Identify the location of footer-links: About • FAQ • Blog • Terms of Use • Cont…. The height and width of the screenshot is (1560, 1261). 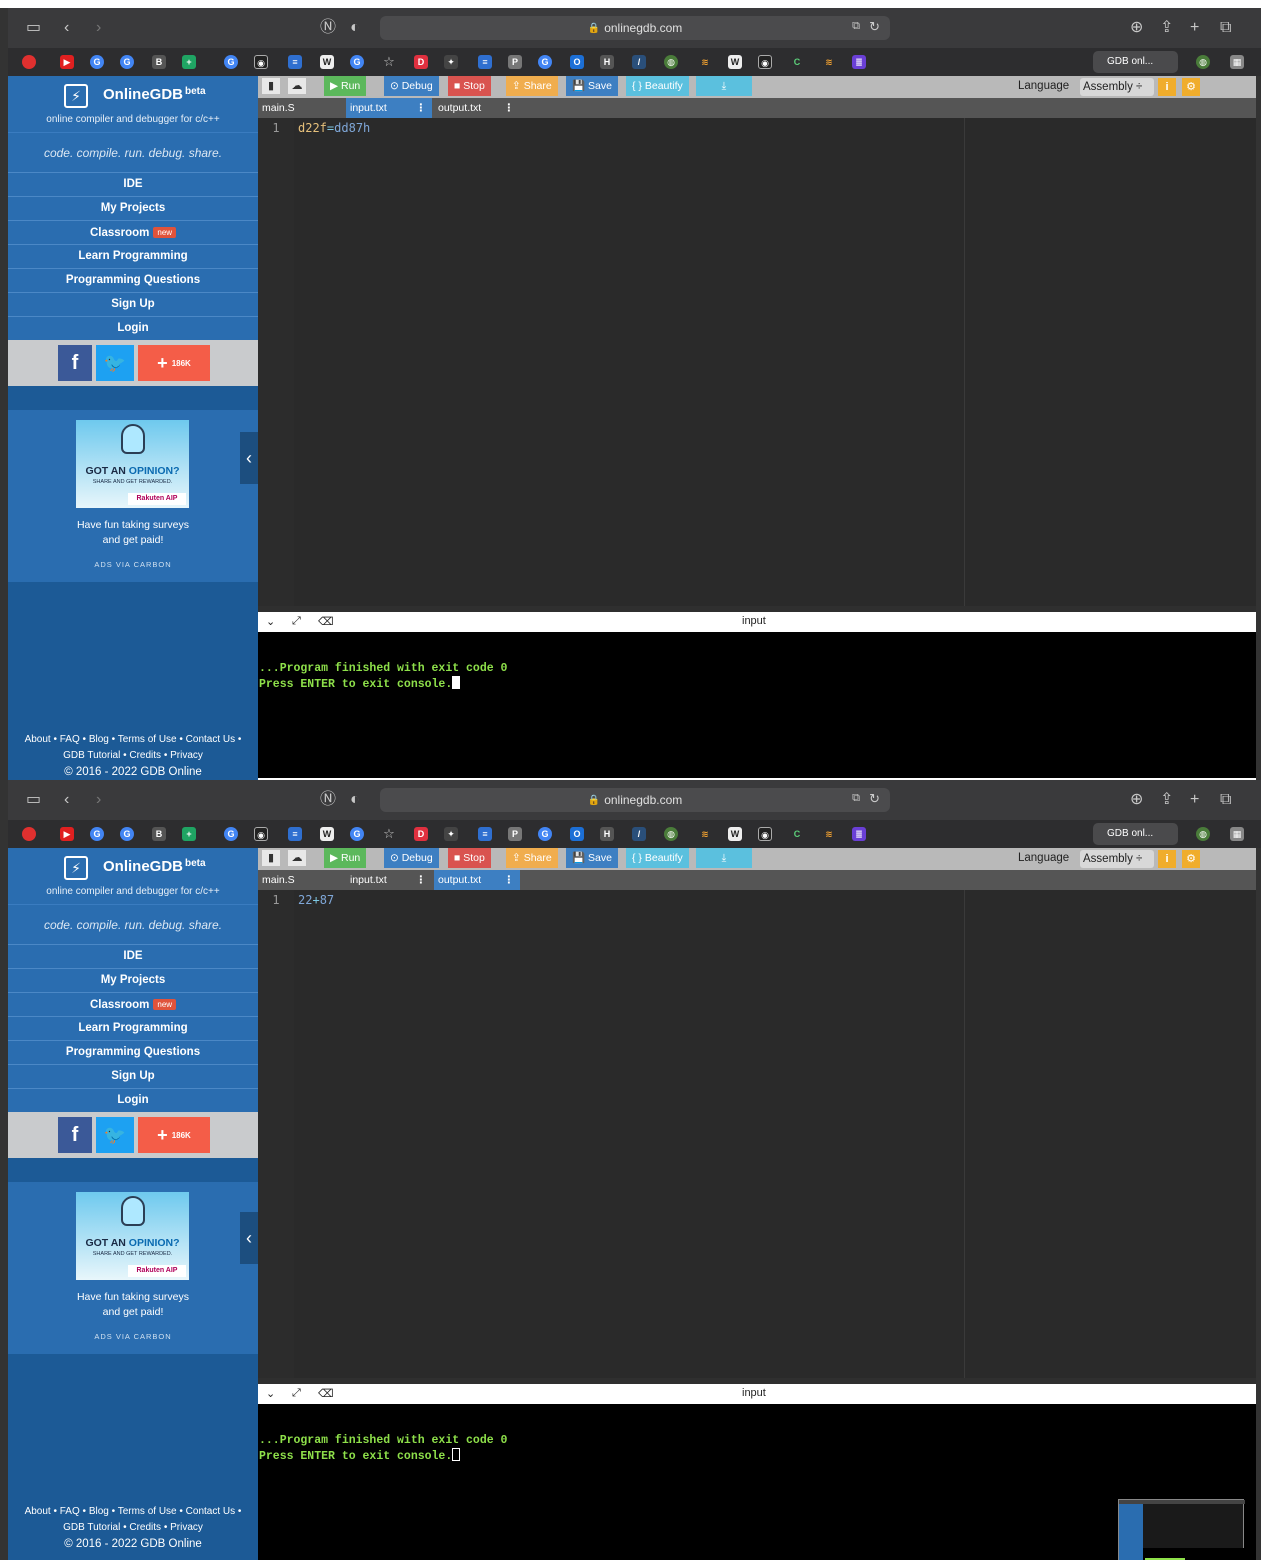
(133, 740).